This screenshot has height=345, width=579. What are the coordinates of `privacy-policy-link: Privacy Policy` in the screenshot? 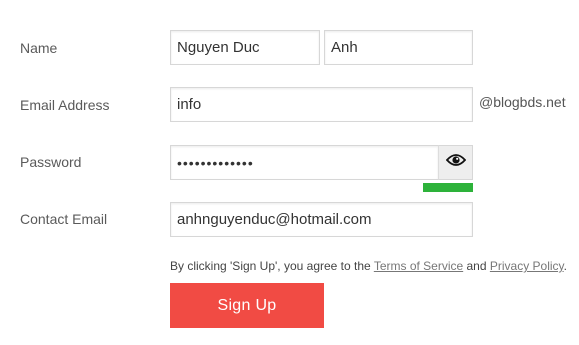 It's located at (527, 266).